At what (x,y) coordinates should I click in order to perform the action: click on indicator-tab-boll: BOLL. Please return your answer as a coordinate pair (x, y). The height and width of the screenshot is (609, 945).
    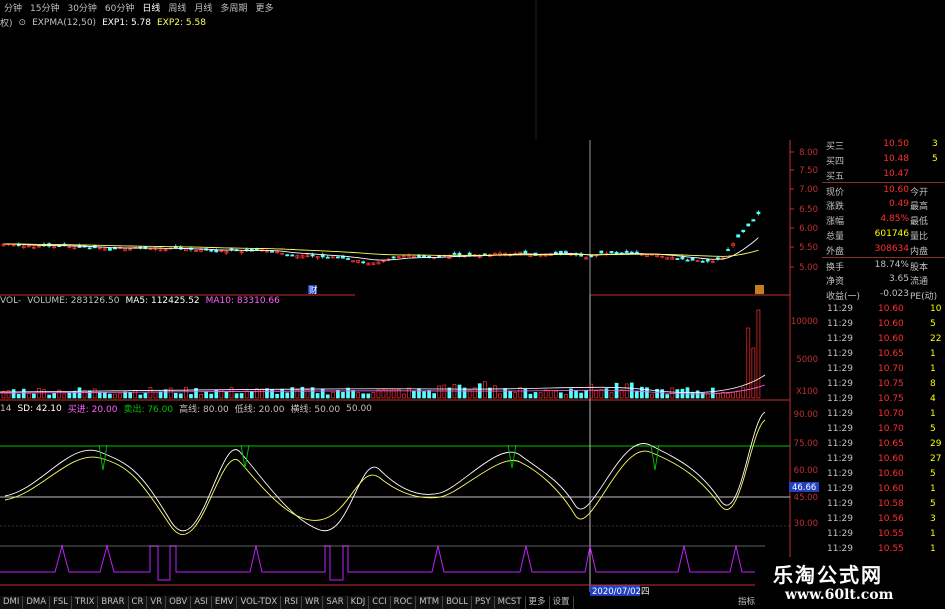
    Looking at the image, I should click on (457, 602).